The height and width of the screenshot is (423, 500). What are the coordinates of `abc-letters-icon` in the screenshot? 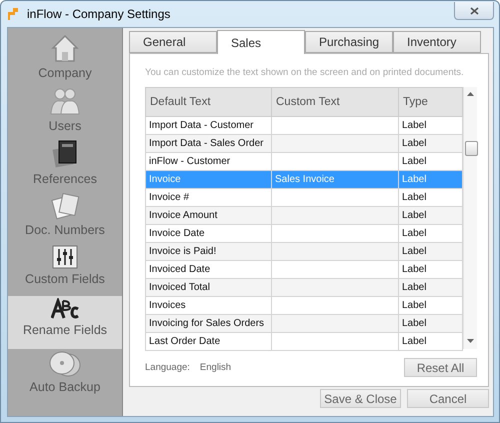 It's located at (65, 309).